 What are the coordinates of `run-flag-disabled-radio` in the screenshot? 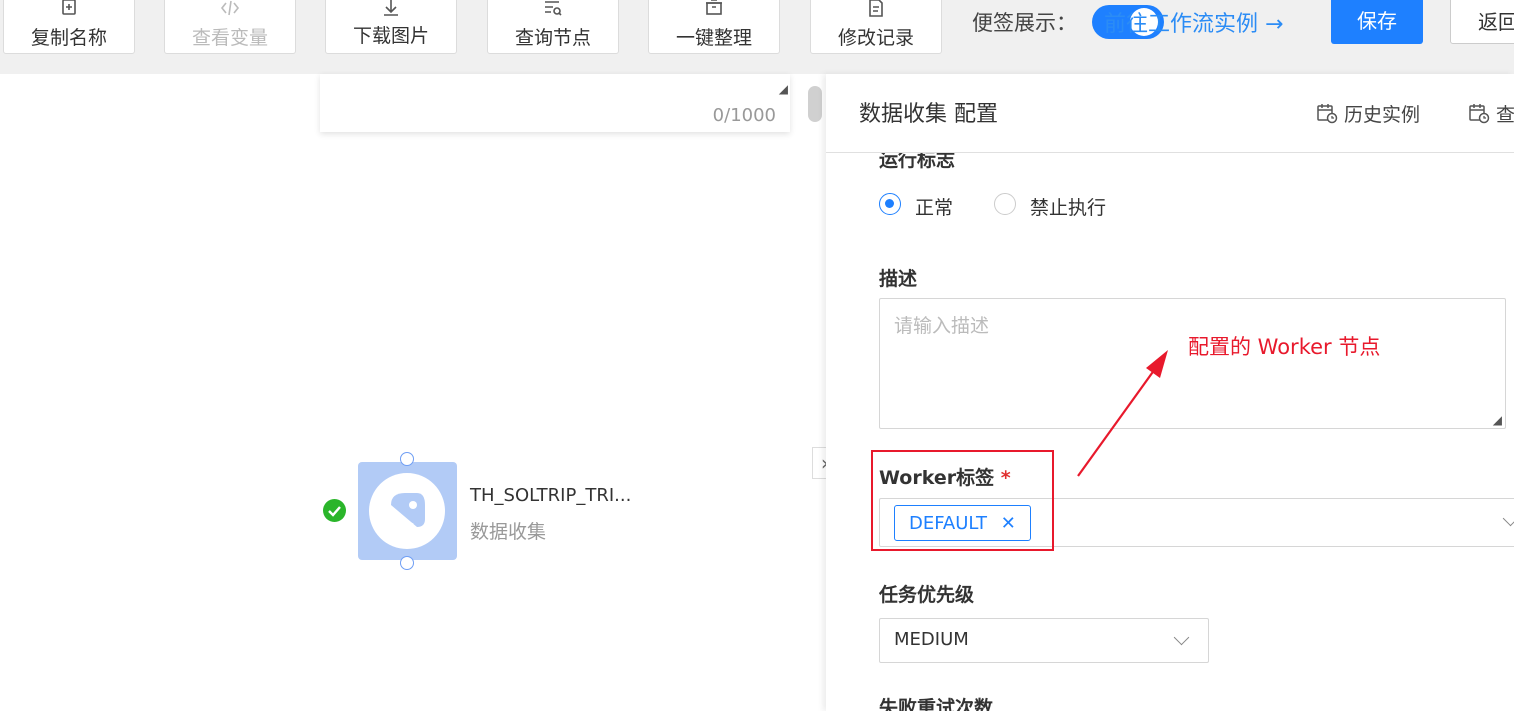 It's located at (1005, 204).